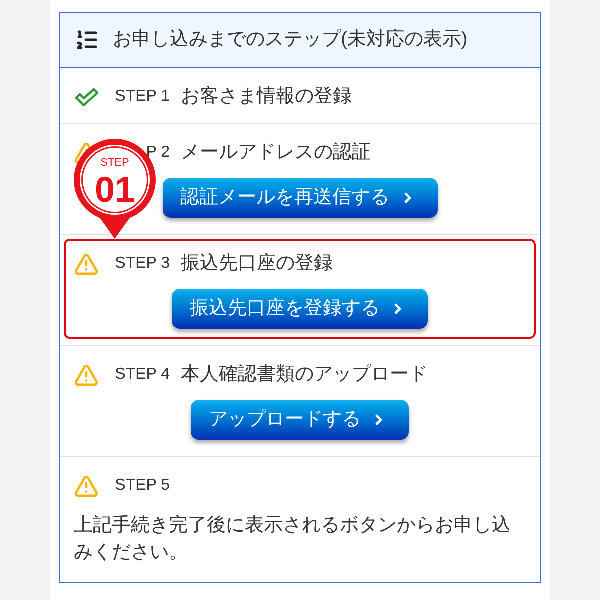 This screenshot has width=600, height=600. What do you see at coordinates (266, 96) in the screenshot?
I see `step-title: お客さま情報の登録` at bounding box center [266, 96].